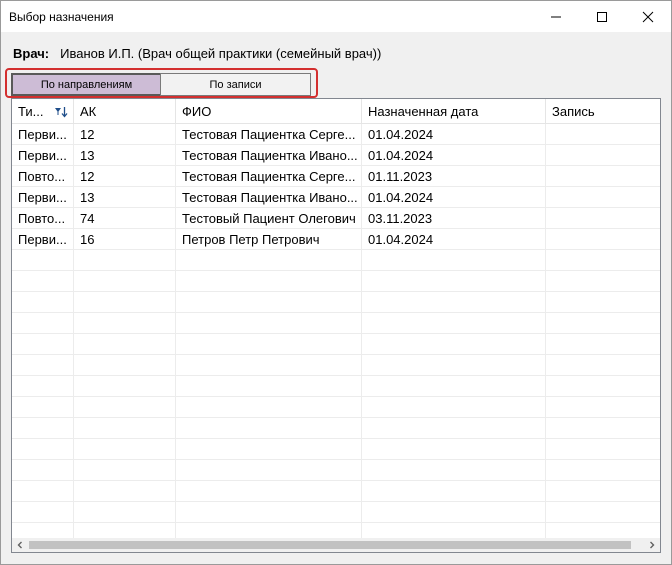 Image resolution: width=672 pixels, height=565 pixels. Describe the element at coordinates (603, 111) in the screenshot. I see `column-header-record: Запись` at that location.